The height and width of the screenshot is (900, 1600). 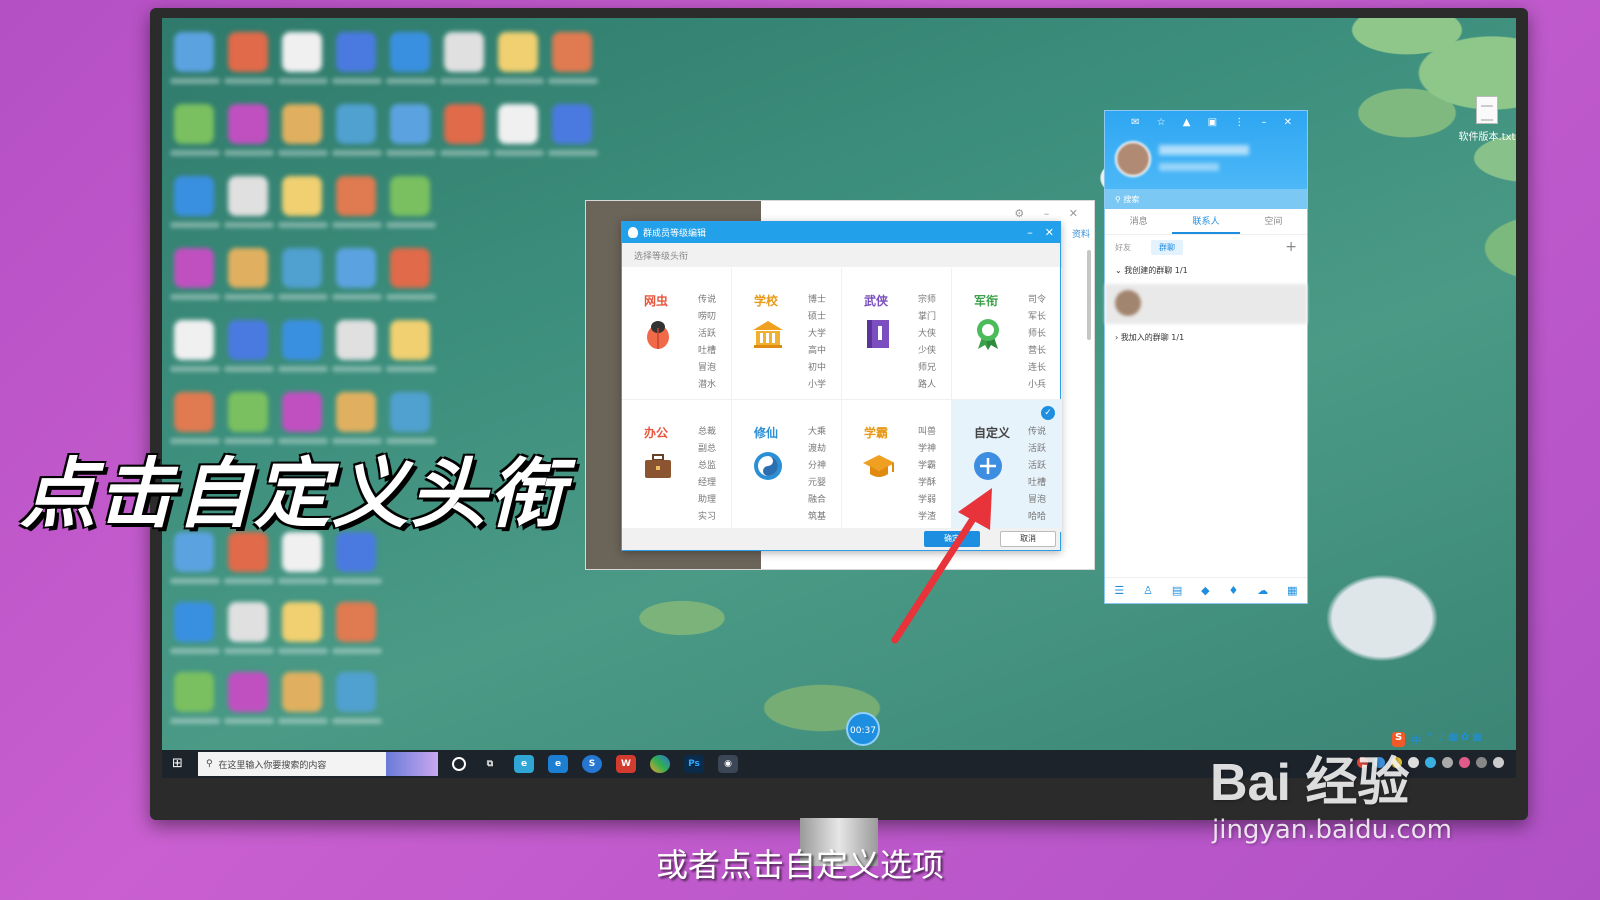 I want to click on baidu-watermark: Bai 经验 jingyan.baidu.com, so click(x=1331, y=792).